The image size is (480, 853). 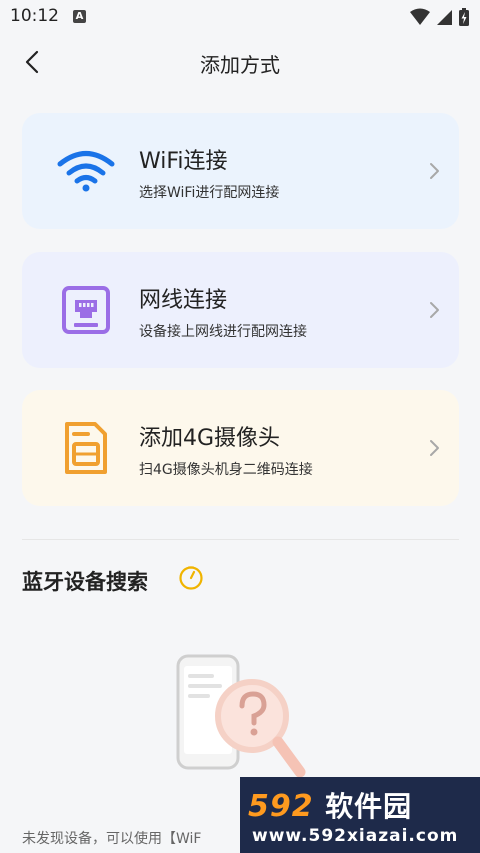 I want to click on add-4g-camera-card: 添加4G摄像头 扫4G摄像头机身二维码连接, so click(x=240, y=448).